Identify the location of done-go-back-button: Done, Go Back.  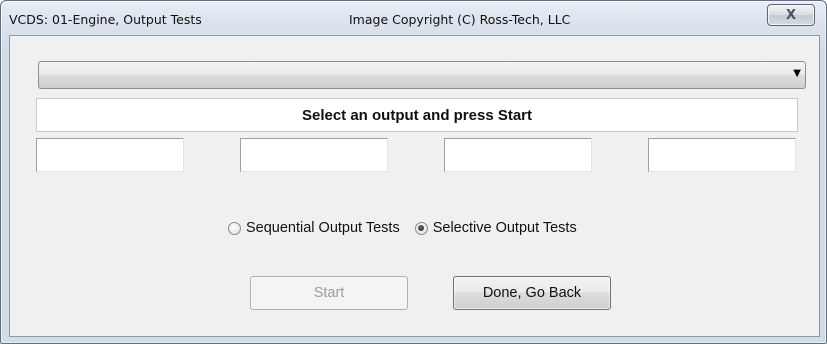
(532, 293).